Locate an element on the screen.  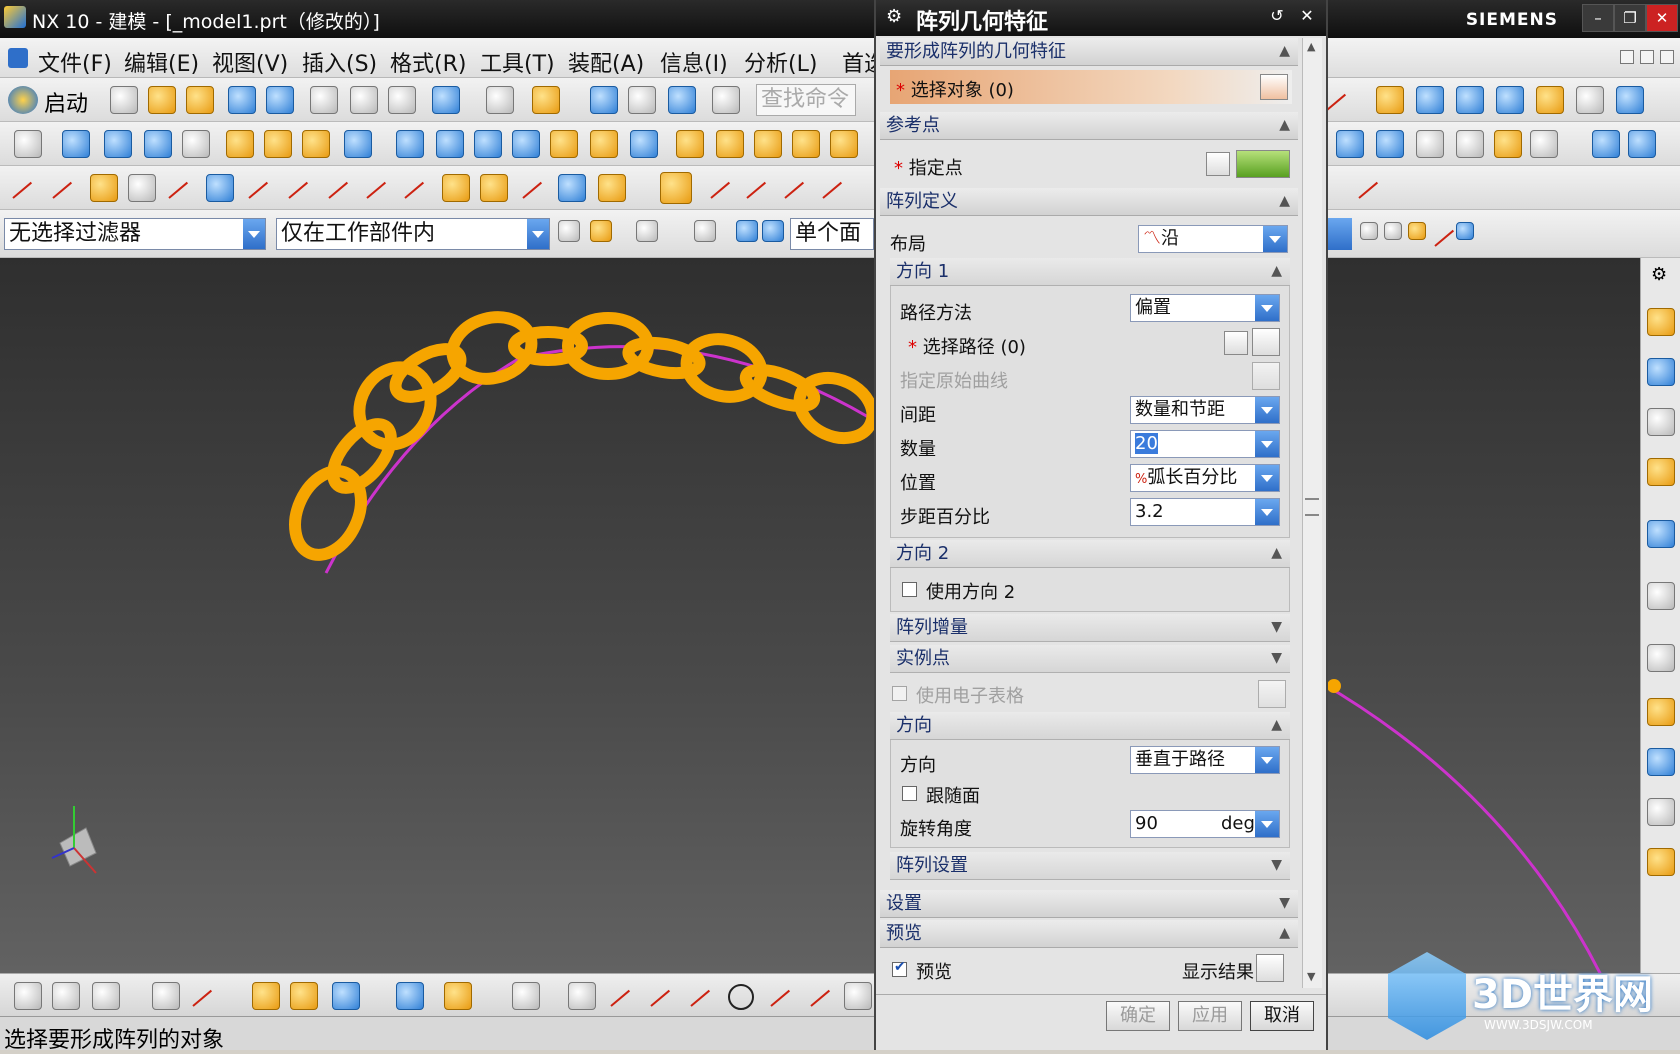
save-as-icon is located at coordinates (280, 100).